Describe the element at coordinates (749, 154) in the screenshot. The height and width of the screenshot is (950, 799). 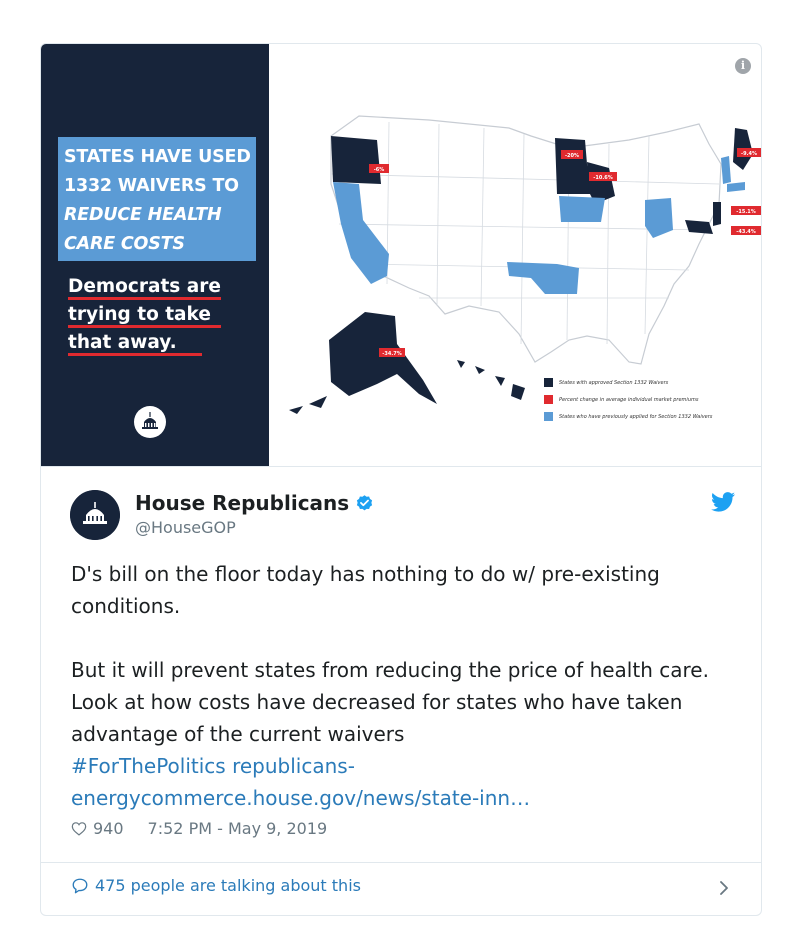
I see `map-label-maine: -9.4%` at that location.